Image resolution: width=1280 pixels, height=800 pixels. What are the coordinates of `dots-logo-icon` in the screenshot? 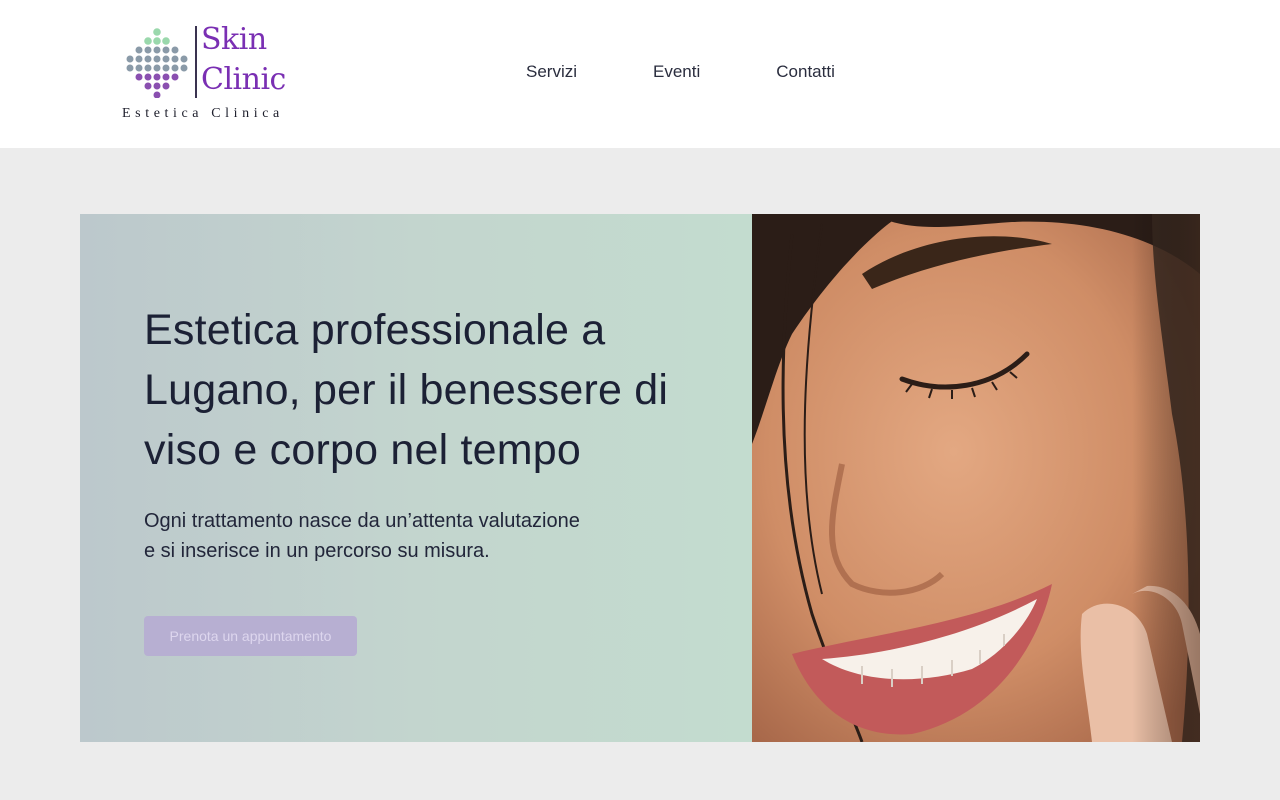 It's located at (157, 63).